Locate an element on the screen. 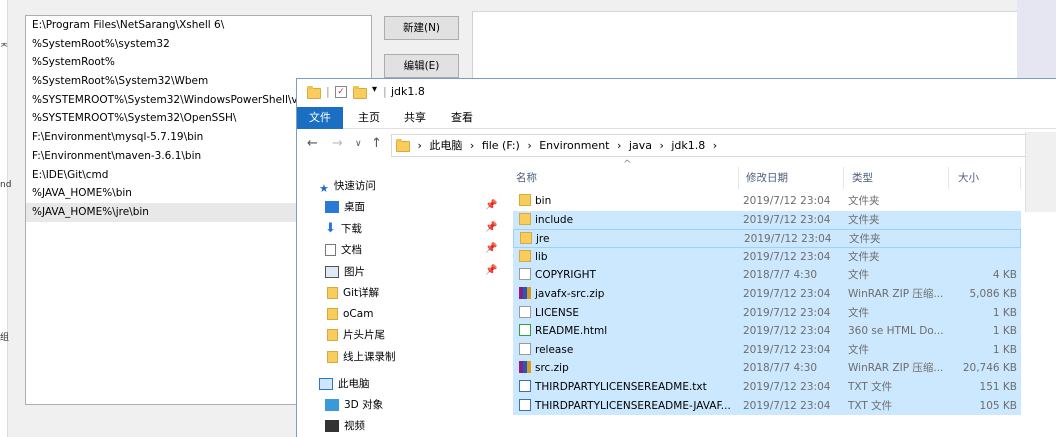 This screenshot has height=437, width=1056. recent-chevron-icon: ∨ is located at coordinates (358, 144).